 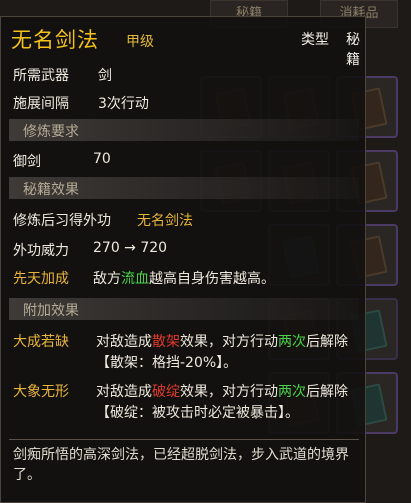 I want to click on cast-interval-value: 3次行动, so click(x=123, y=104).